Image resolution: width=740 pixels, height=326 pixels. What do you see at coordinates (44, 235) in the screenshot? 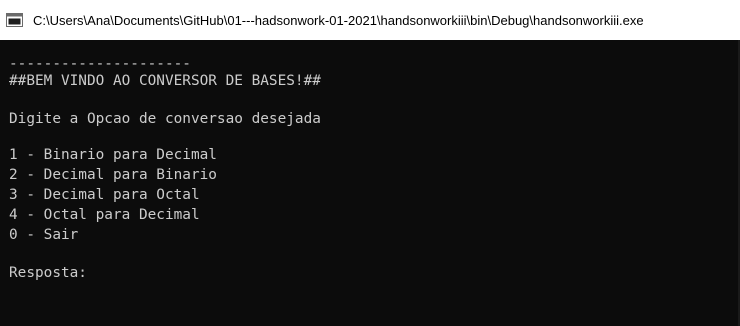
I see `menu-option-0: 0 - Sair` at bounding box center [44, 235].